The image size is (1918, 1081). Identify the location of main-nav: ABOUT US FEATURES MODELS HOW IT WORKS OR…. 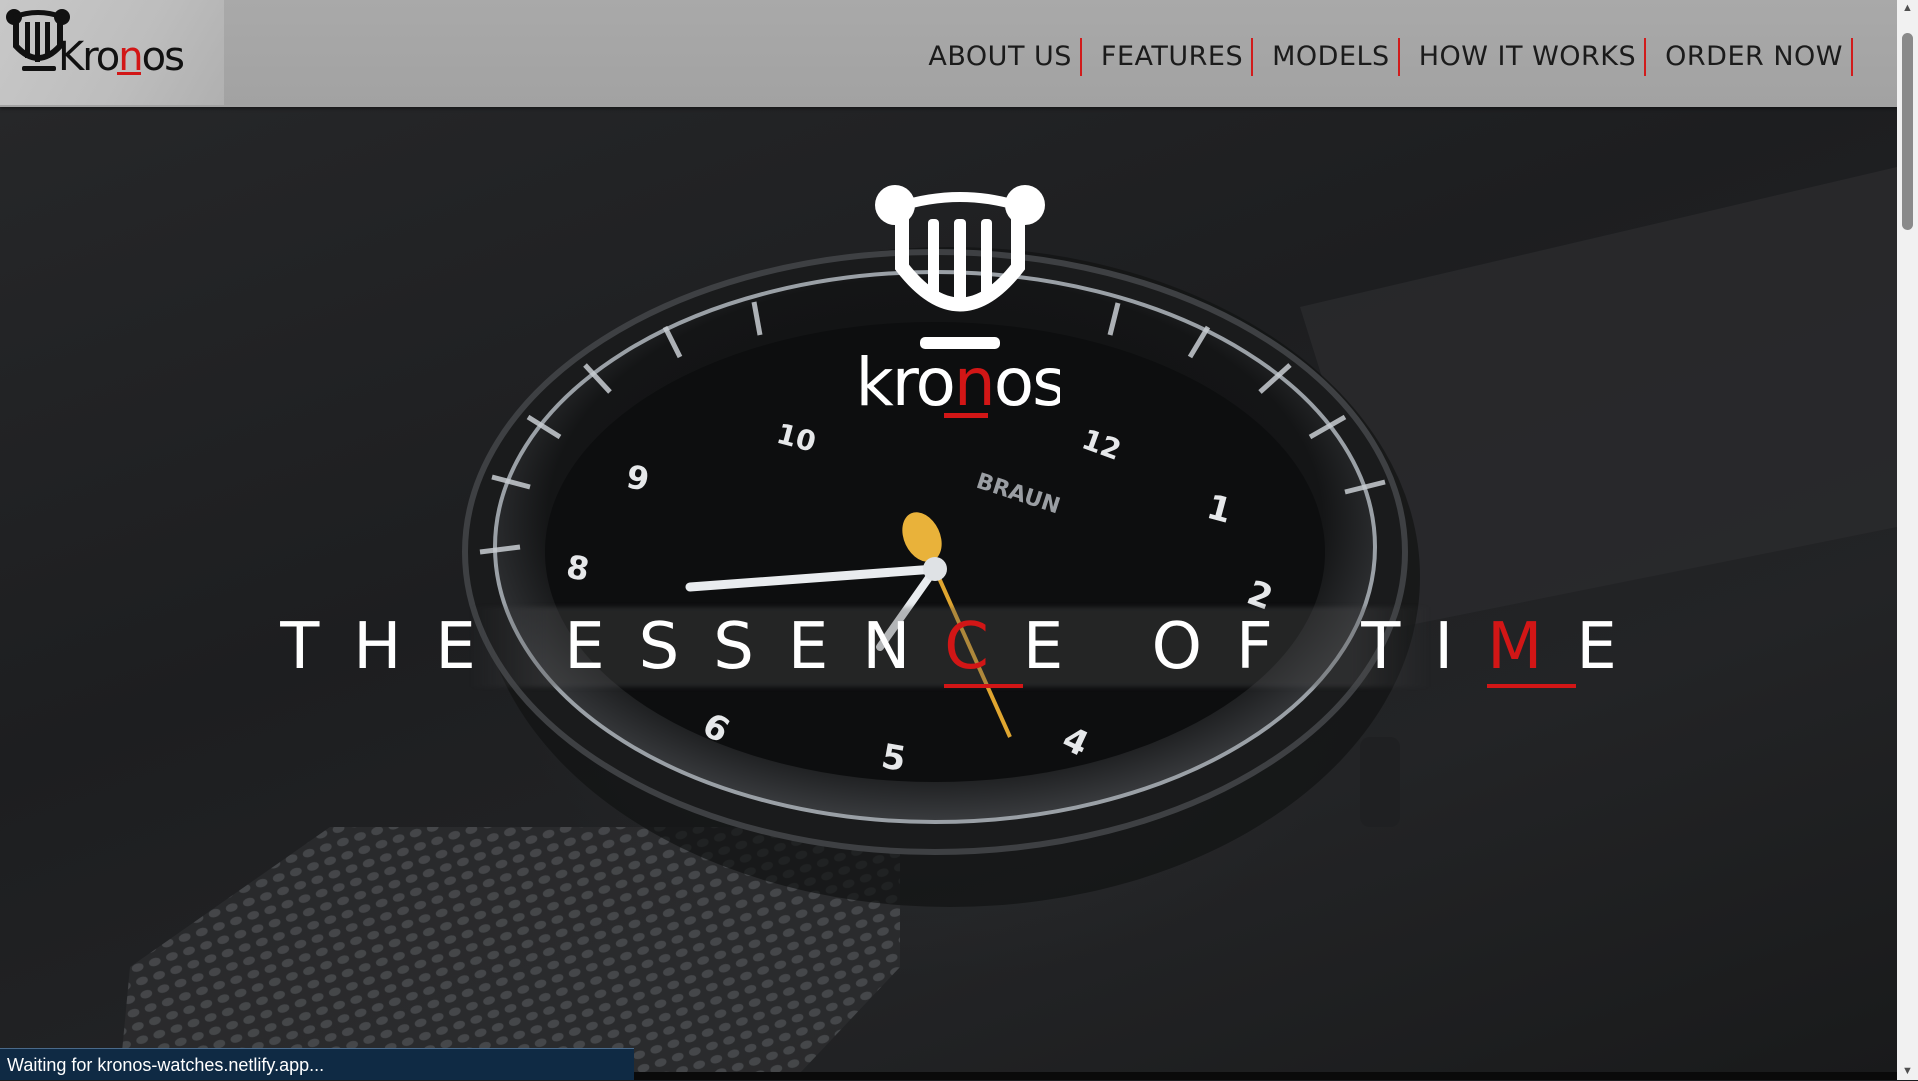
(1390, 57).